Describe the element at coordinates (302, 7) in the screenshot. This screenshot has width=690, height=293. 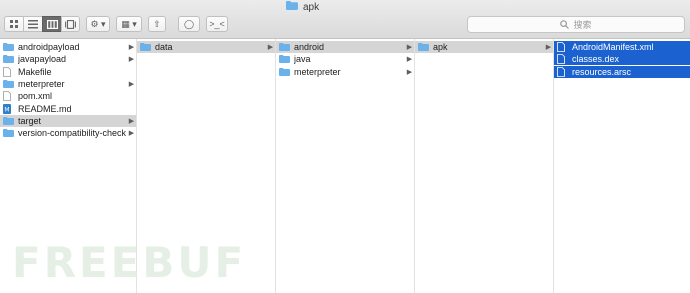
I see `window-title: apk` at that location.